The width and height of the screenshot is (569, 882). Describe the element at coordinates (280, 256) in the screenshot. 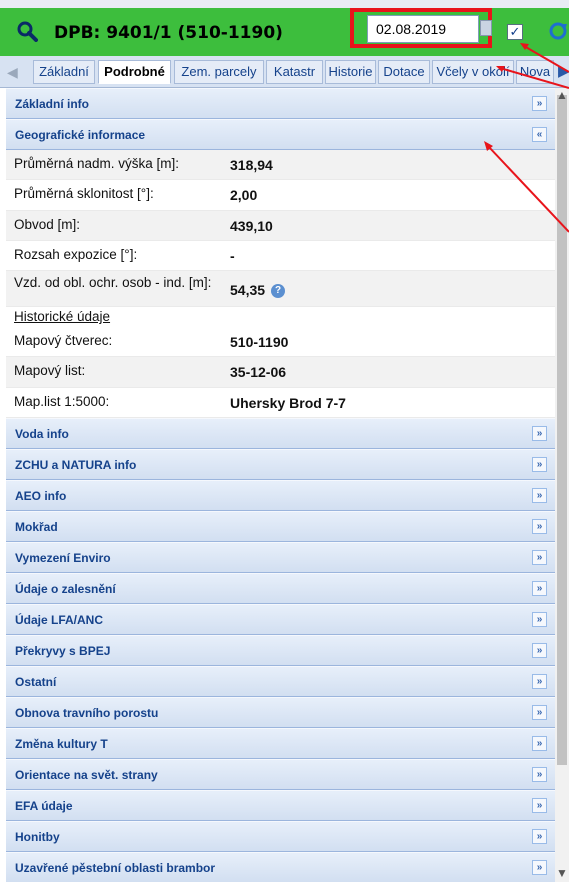

I see `info-row: Rozsah expozice [°]: -` at that location.